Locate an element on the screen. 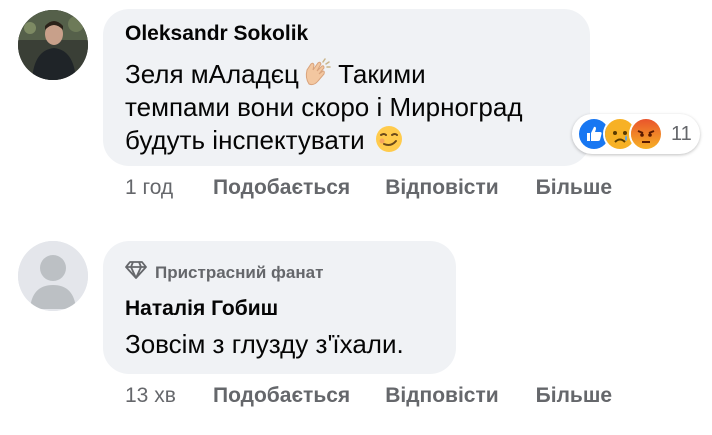 The width and height of the screenshot is (712, 435). comment-text-line: будуть інспектувати is located at coordinates (245, 140).